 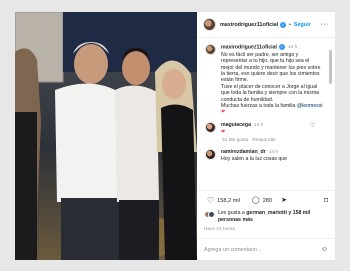 What do you see at coordinates (209, 215) in the screenshot?
I see `liked-by-avatars` at bounding box center [209, 215].